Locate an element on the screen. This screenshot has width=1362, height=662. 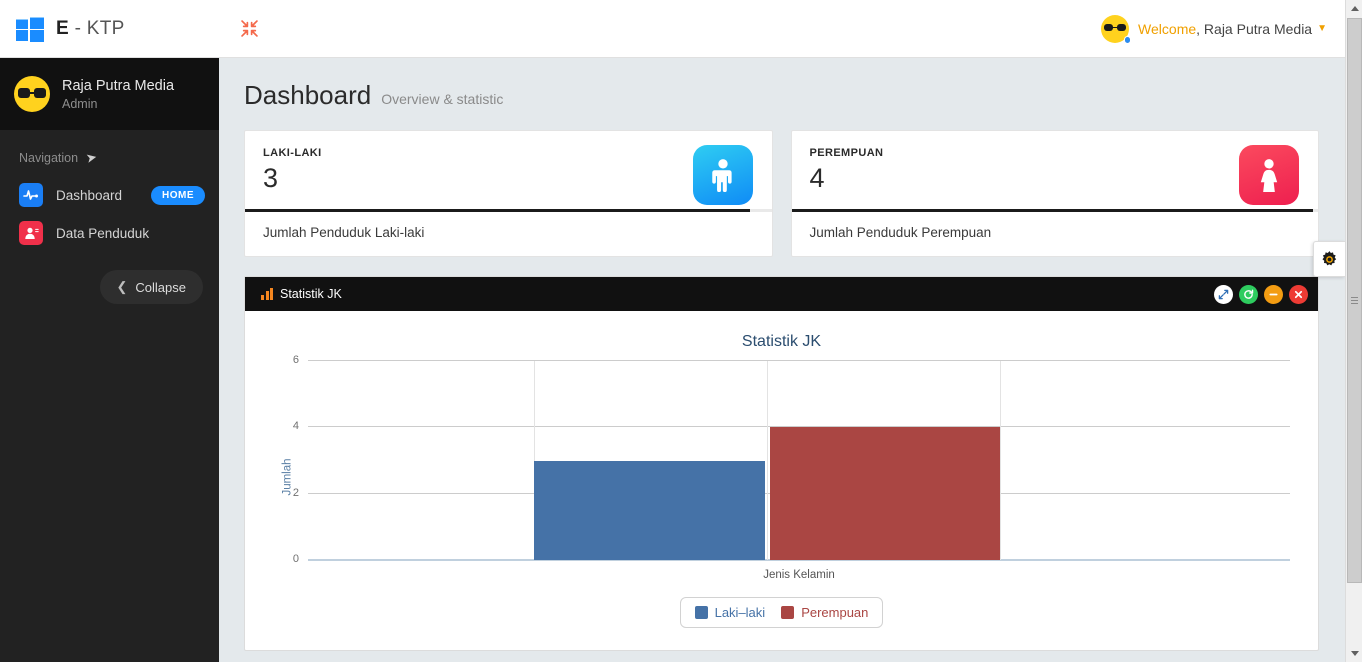
page-scrollbar is located at coordinates (1353, 331).